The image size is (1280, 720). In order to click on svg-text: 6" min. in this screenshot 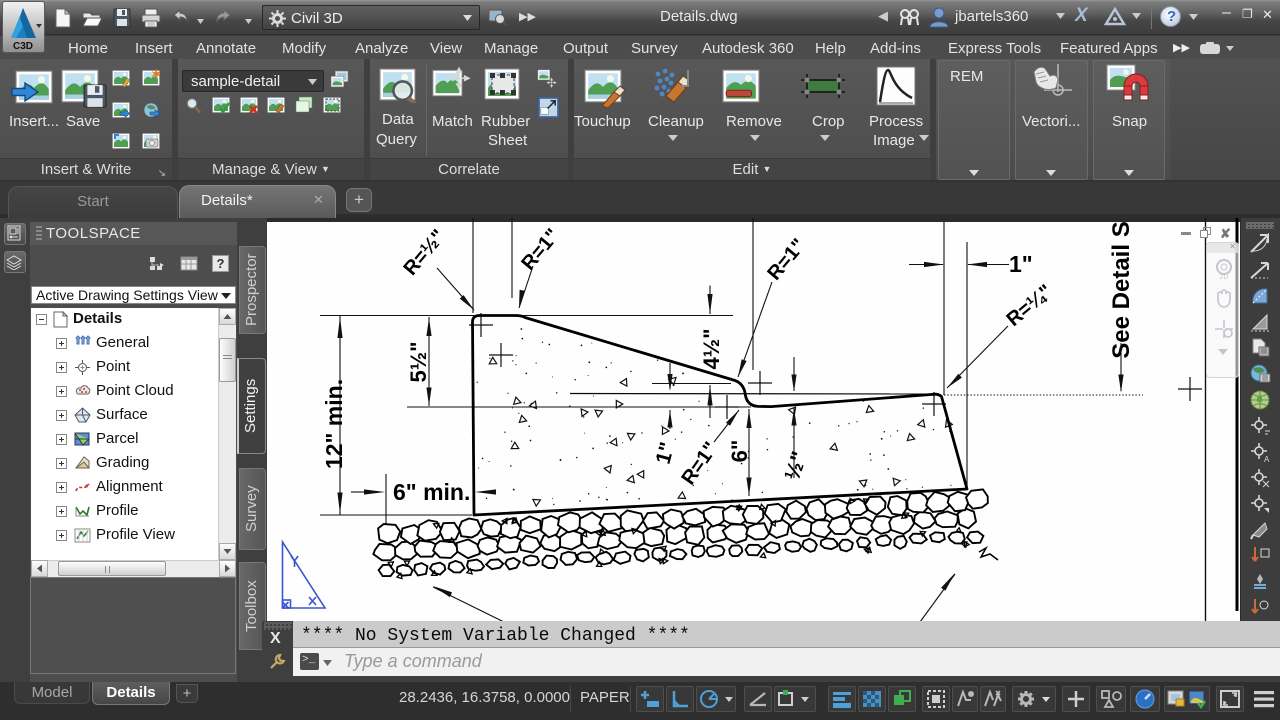, I will do `click(431, 492)`.